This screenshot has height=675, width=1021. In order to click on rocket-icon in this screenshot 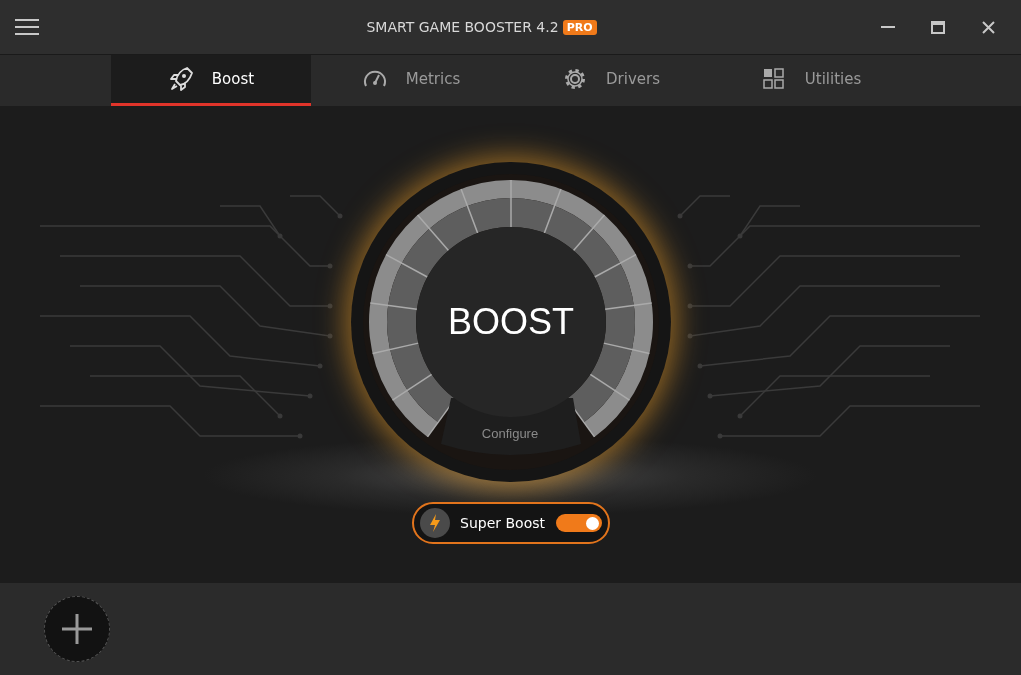, I will do `click(180, 79)`.